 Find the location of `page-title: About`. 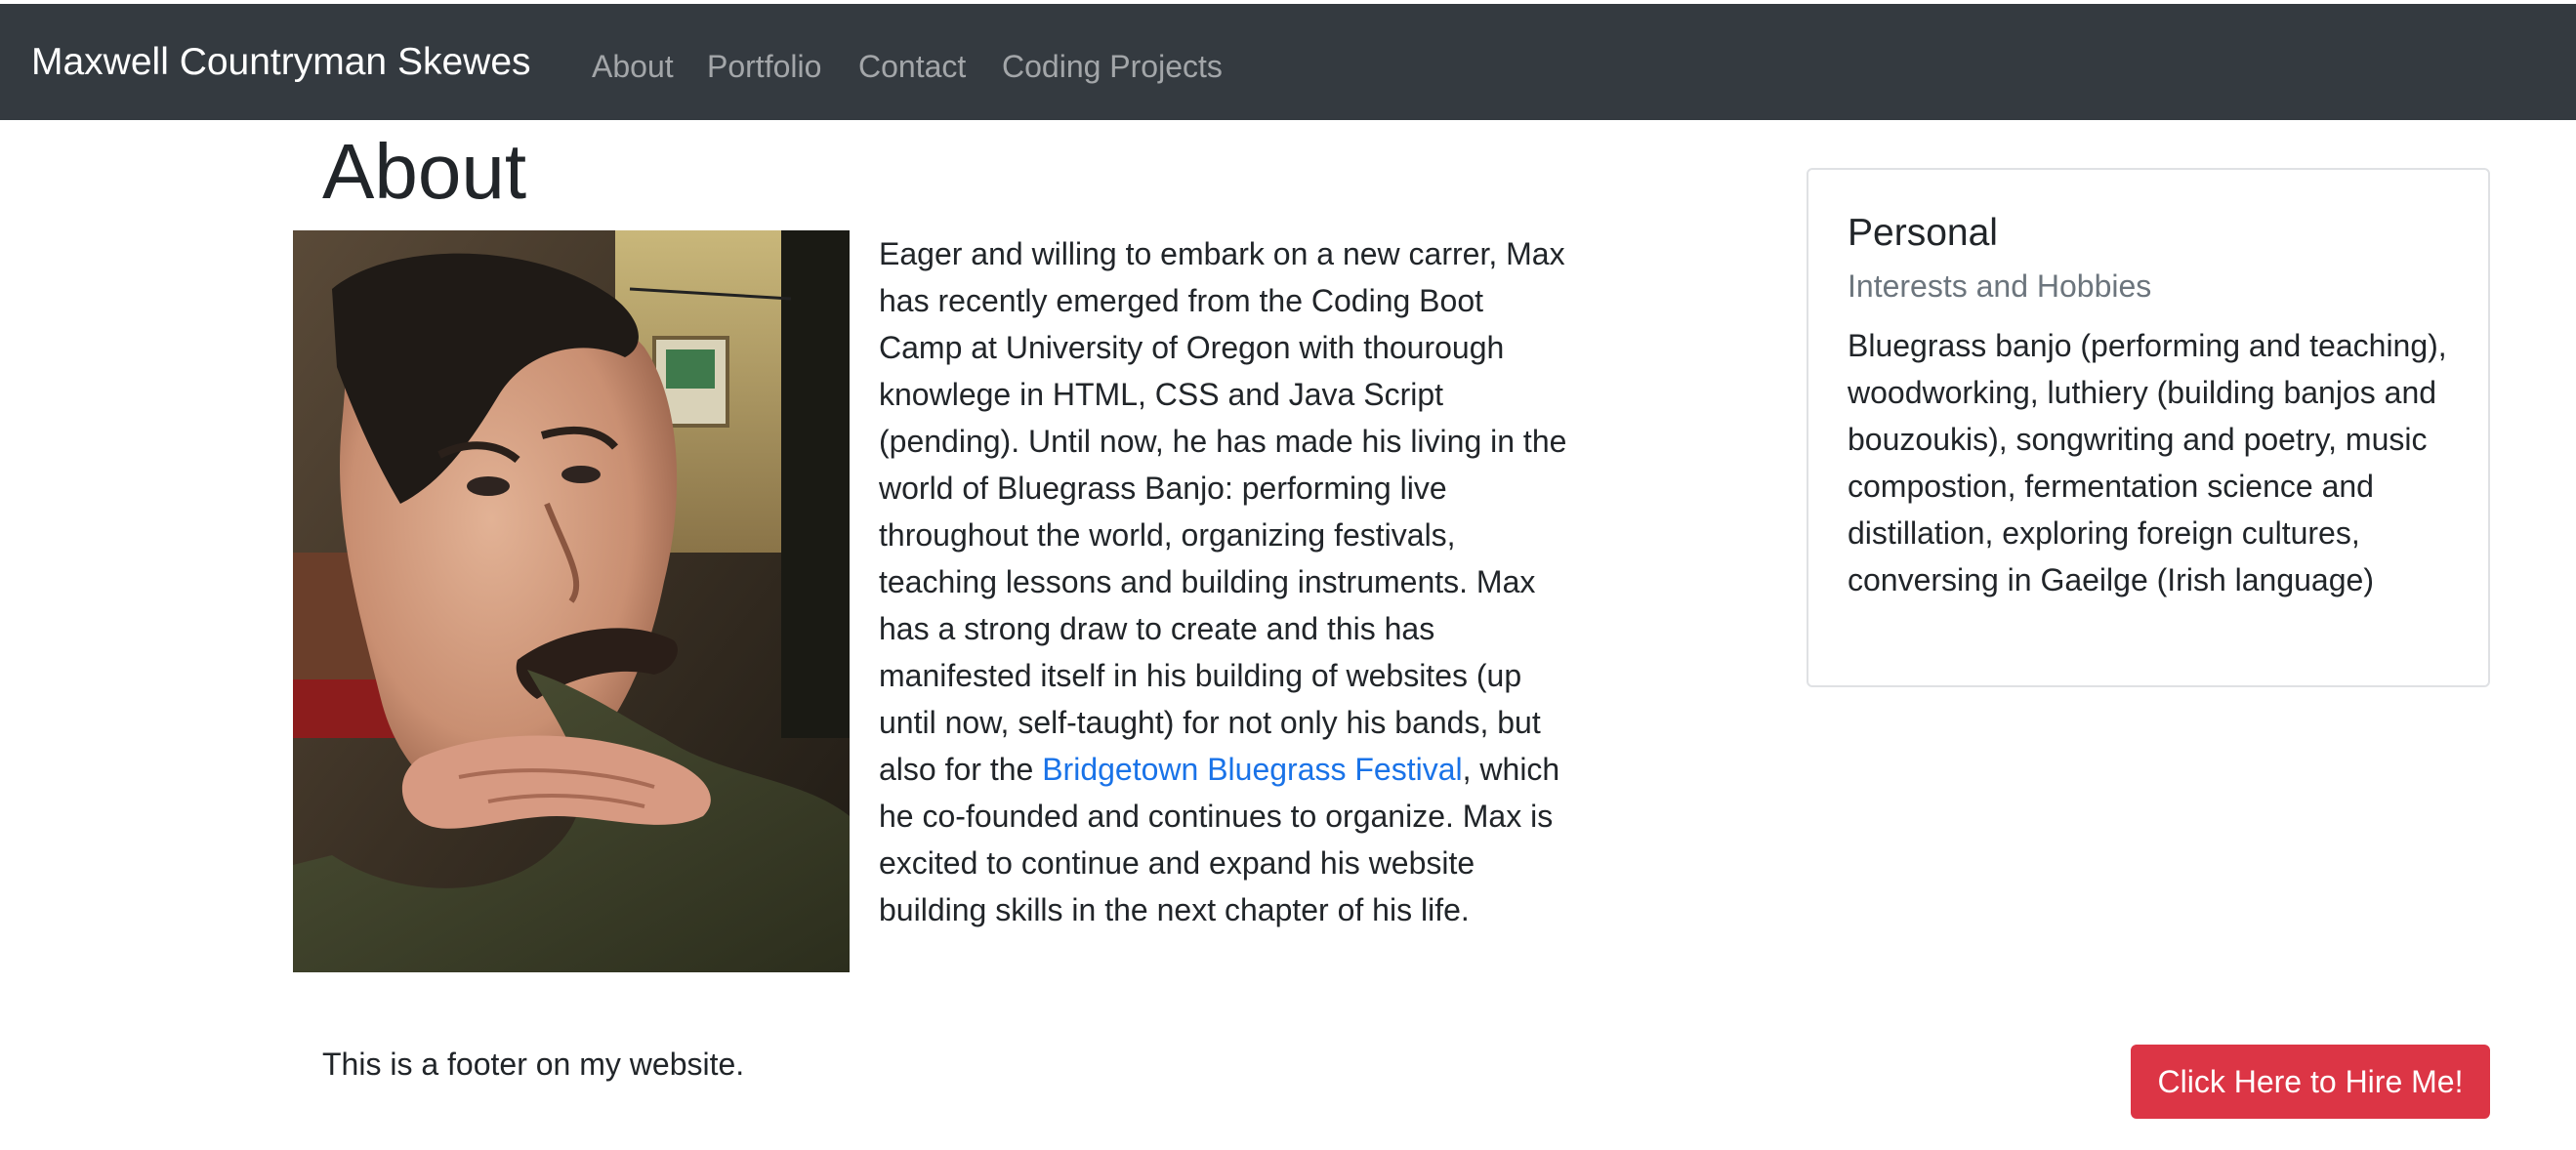

page-title: About is located at coordinates (424, 171).